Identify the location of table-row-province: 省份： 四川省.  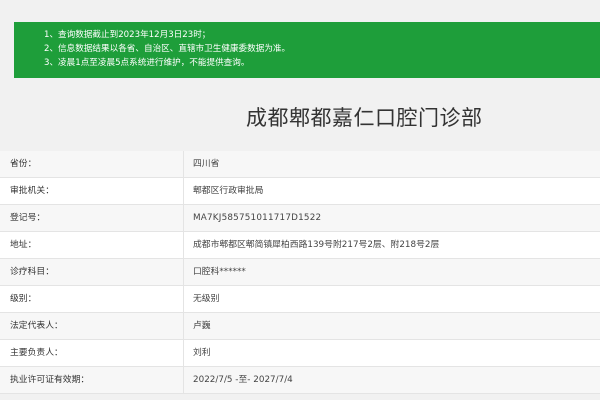
(300, 164).